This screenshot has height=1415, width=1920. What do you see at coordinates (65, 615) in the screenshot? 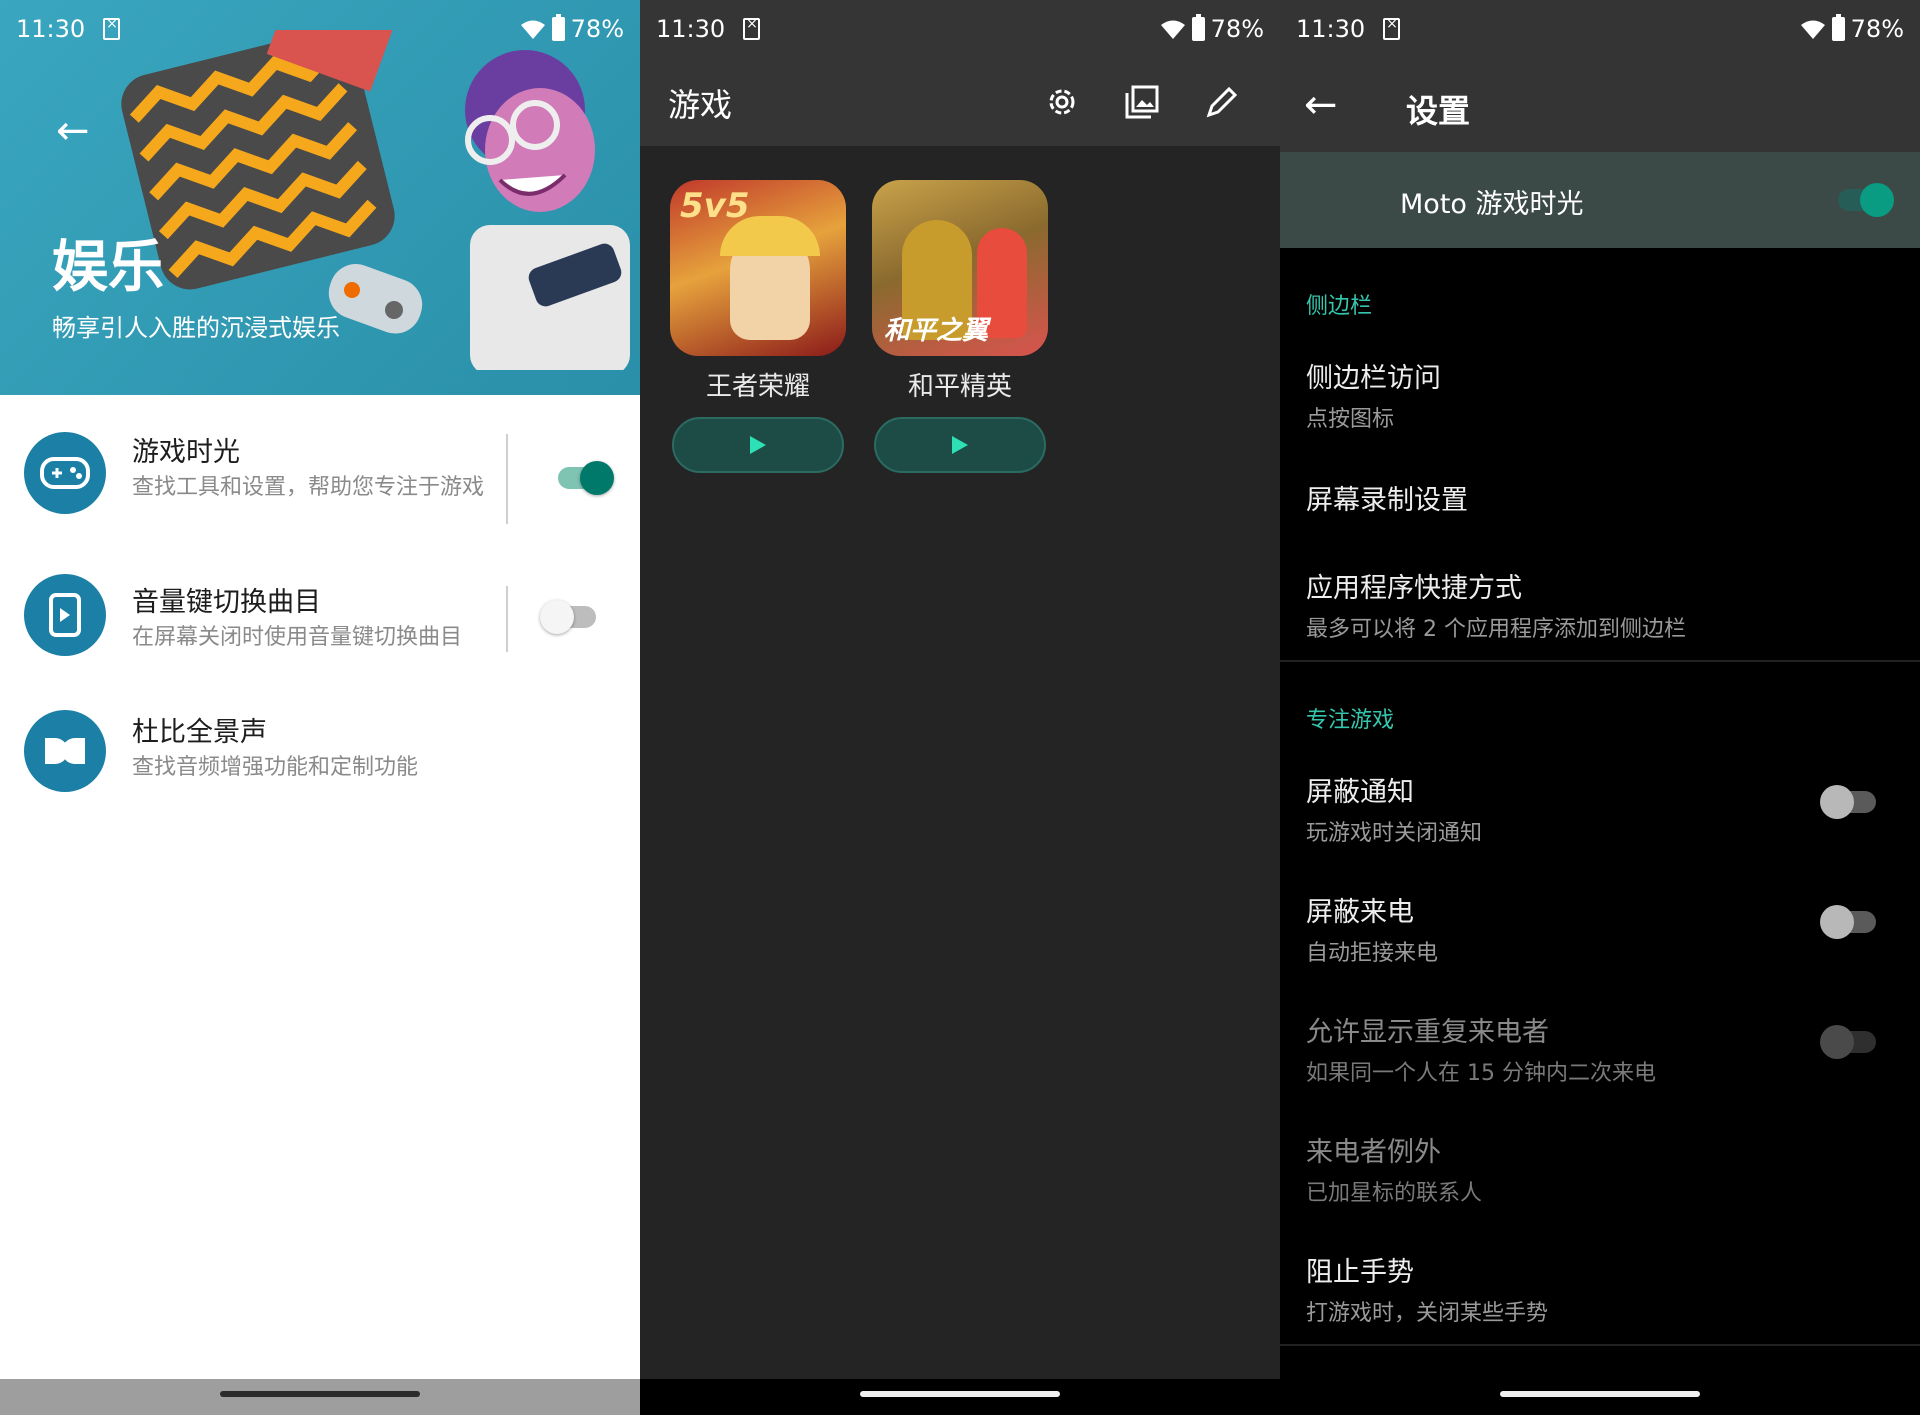
I see `volume-keys-icon` at bounding box center [65, 615].